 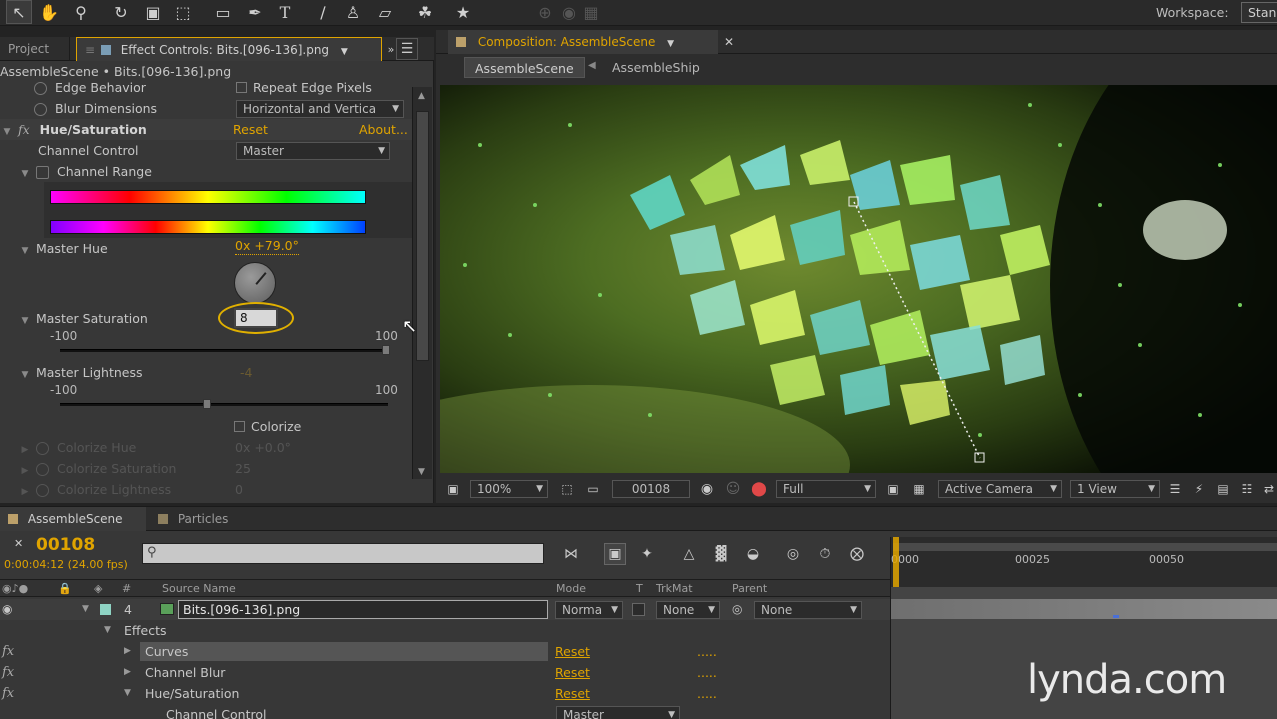 What do you see at coordinates (256, 318) in the screenshot?
I see `master-saturation-input: 8` at bounding box center [256, 318].